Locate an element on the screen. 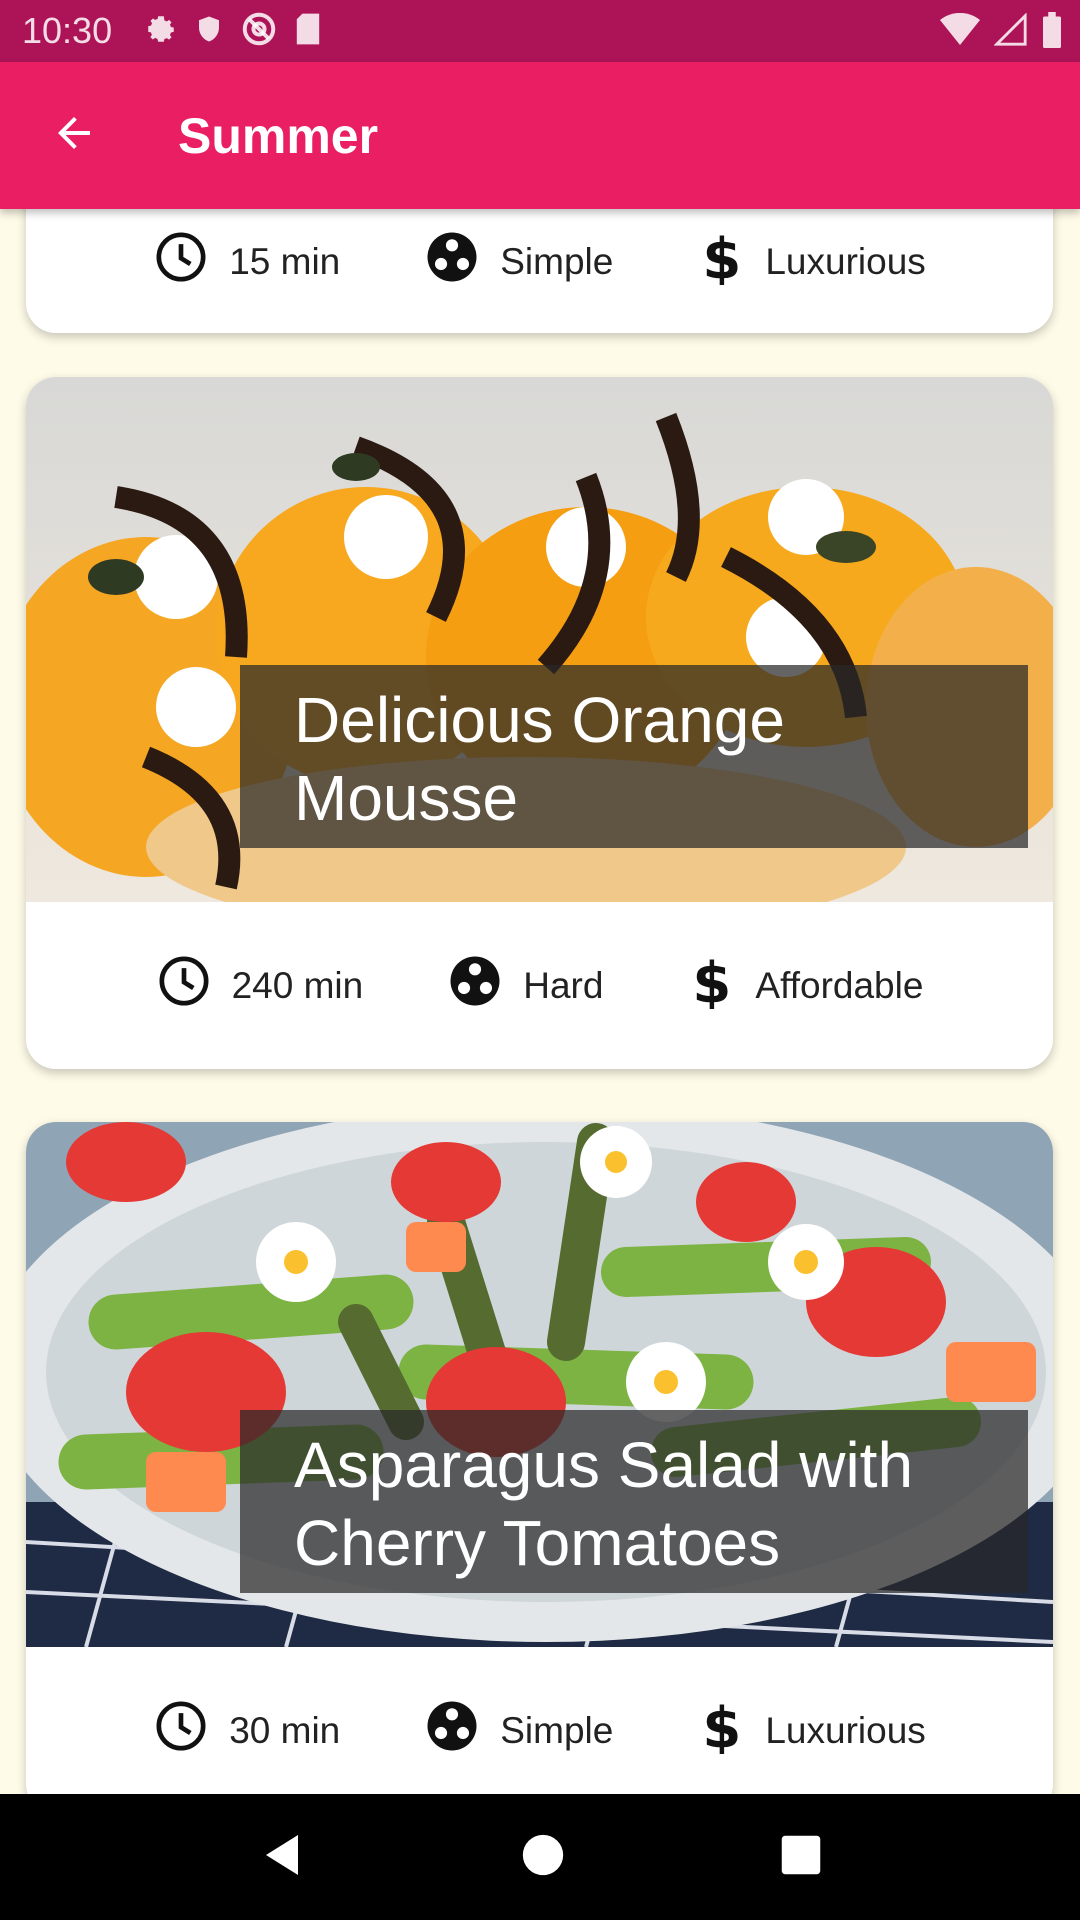 The width and height of the screenshot is (1080, 1920). system-nav-bar is located at coordinates (540, 1857).